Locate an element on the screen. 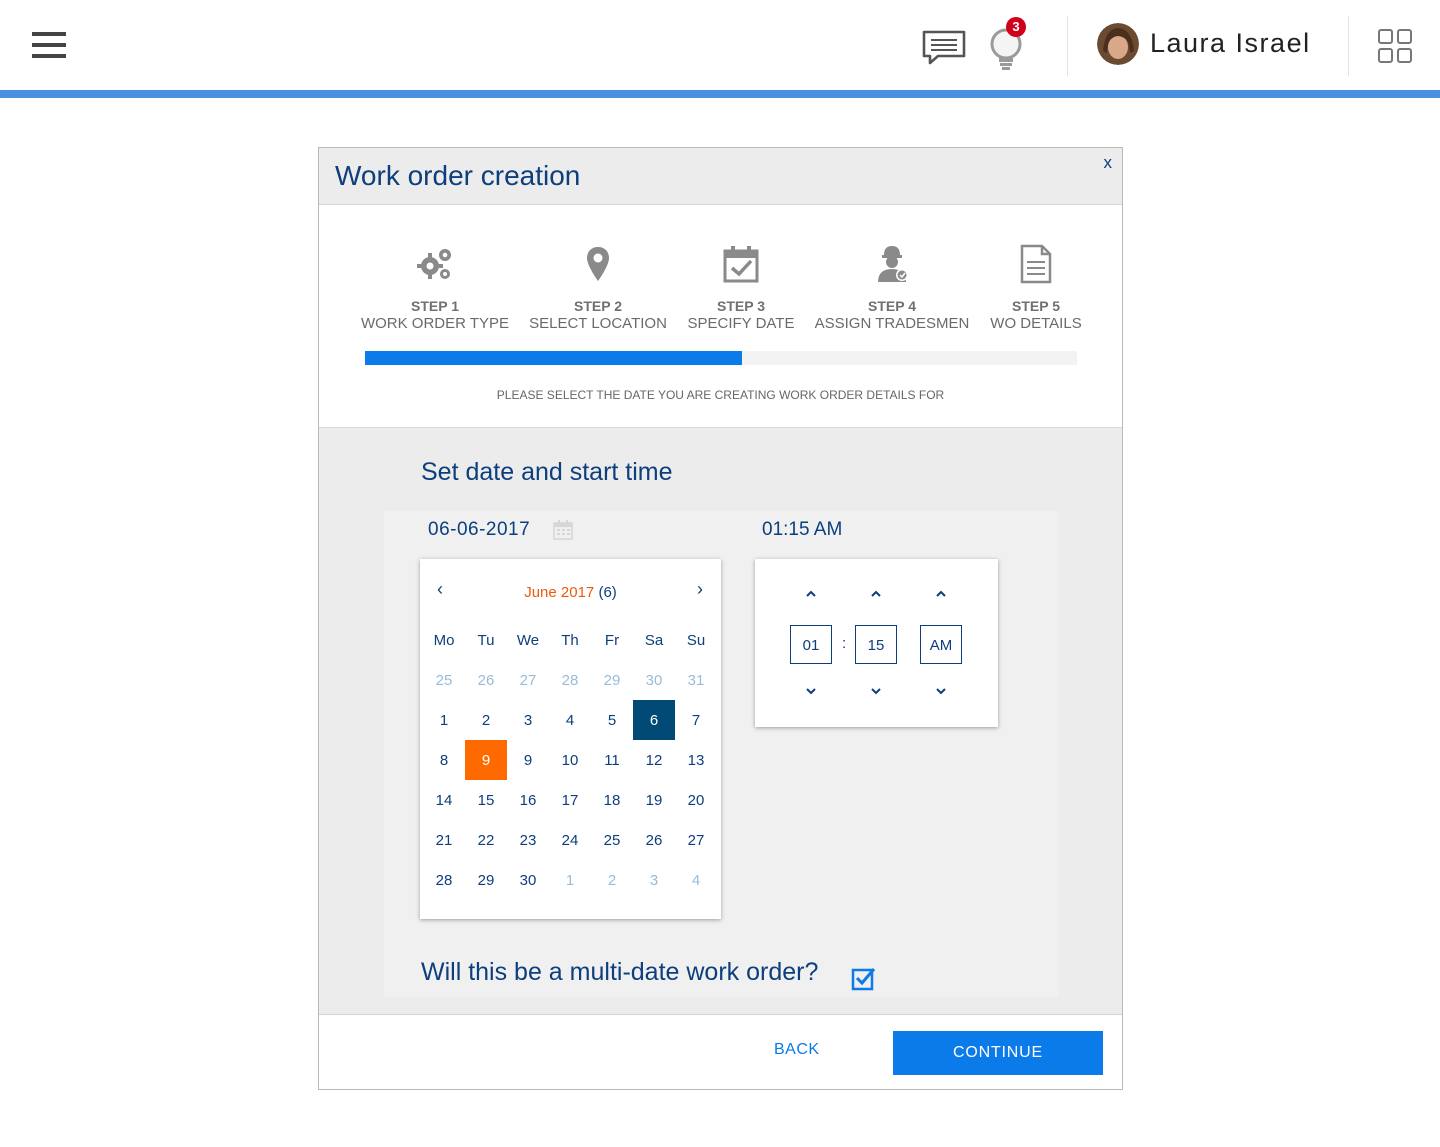 This screenshot has width=1440, height=1147. calendar-icon is located at coordinates (563, 530).